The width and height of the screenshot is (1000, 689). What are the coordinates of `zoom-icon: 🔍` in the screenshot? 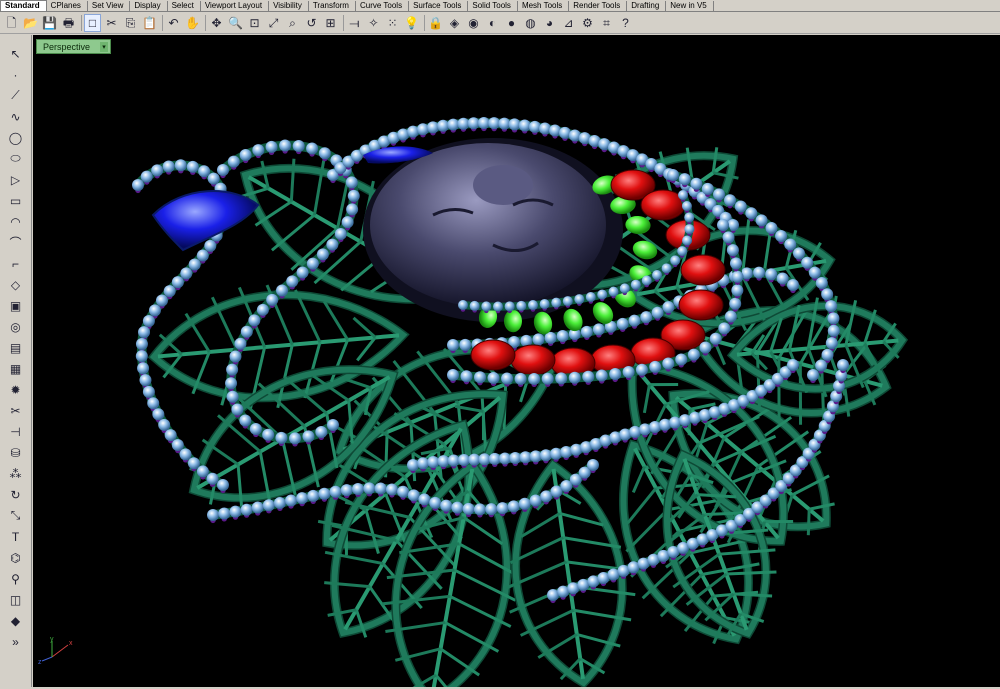 It's located at (235, 23).